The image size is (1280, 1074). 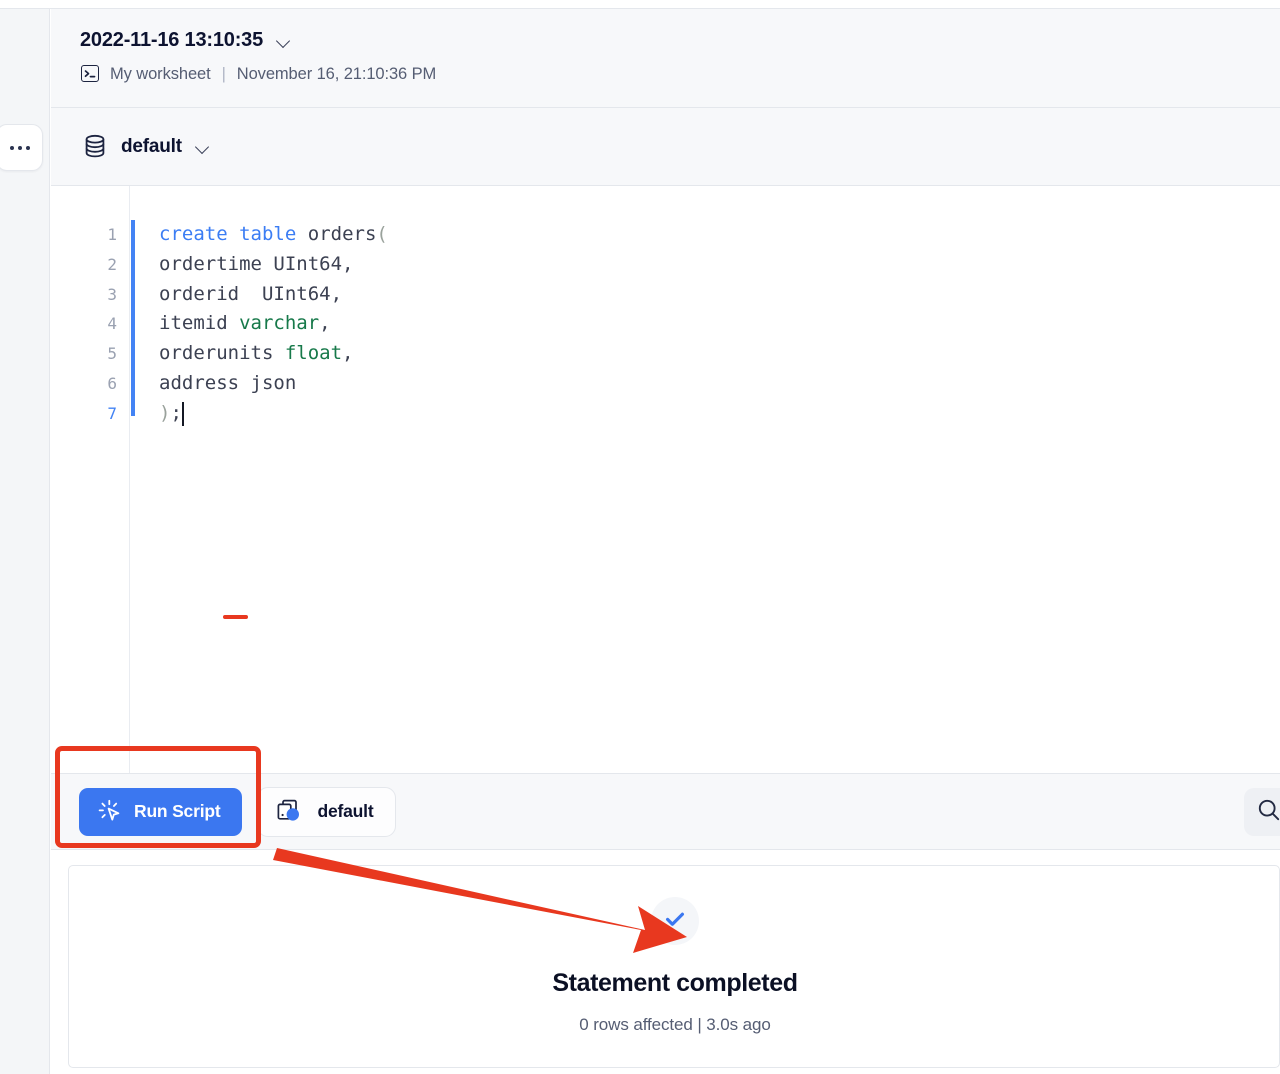 I want to click on line-number: 3, so click(x=112, y=294).